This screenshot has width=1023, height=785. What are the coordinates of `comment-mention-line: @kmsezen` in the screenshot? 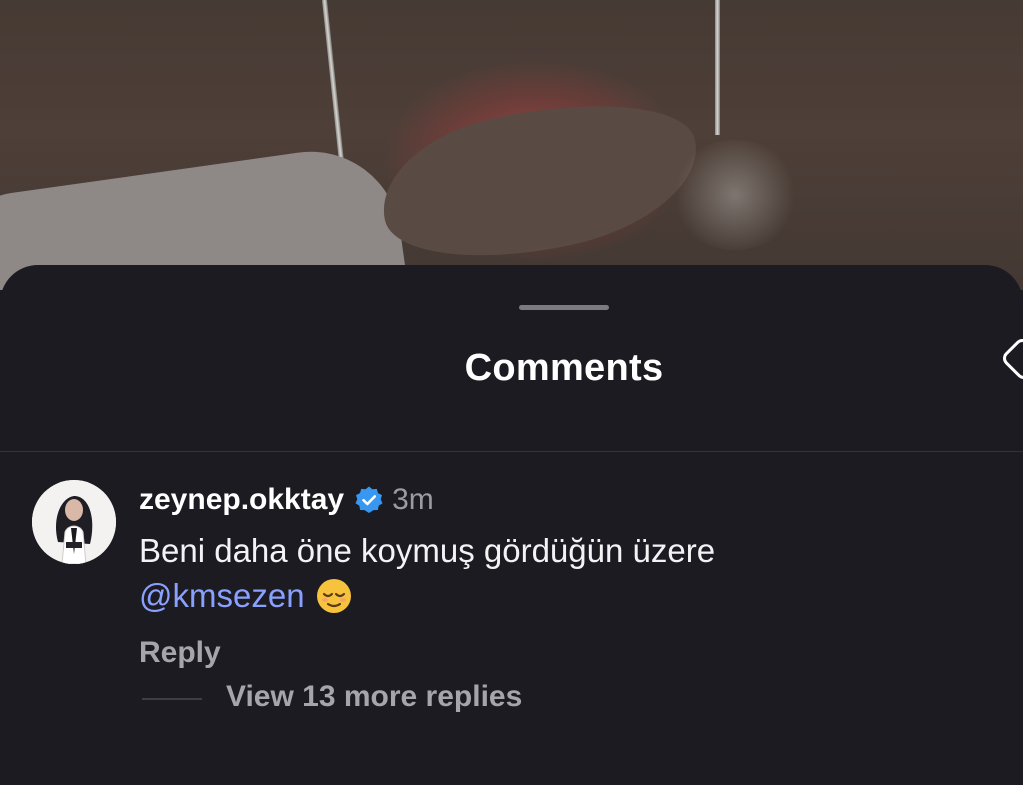 It's located at (519, 599).